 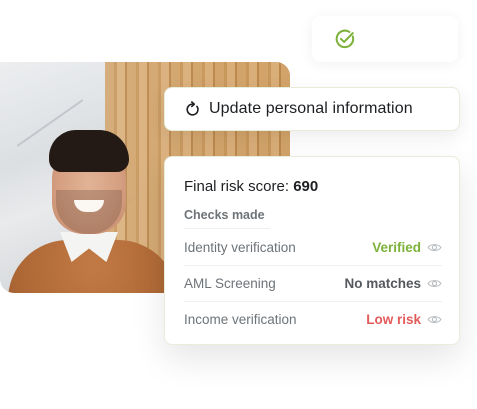 What do you see at coordinates (345, 39) in the screenshot?
I see `check-circle-icon` at bounding box center [345, 39].